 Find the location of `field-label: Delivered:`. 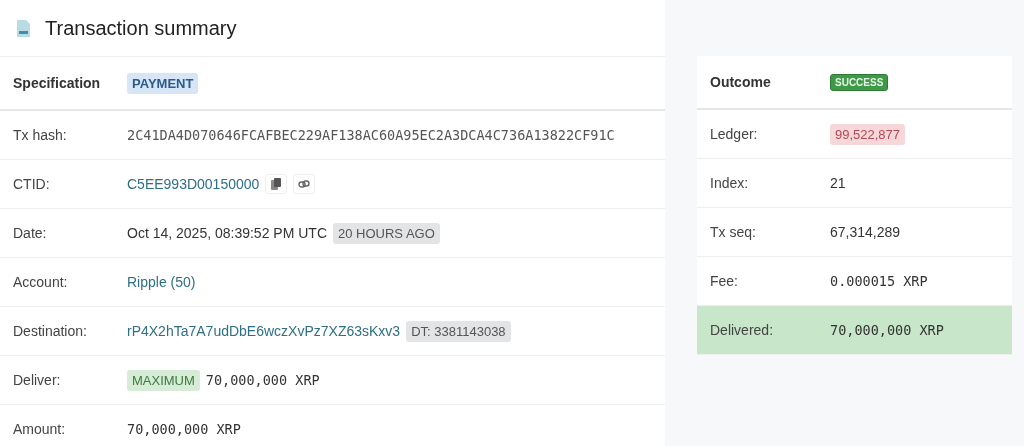

field-label: Delivered: is located at coordinates (742, 330).